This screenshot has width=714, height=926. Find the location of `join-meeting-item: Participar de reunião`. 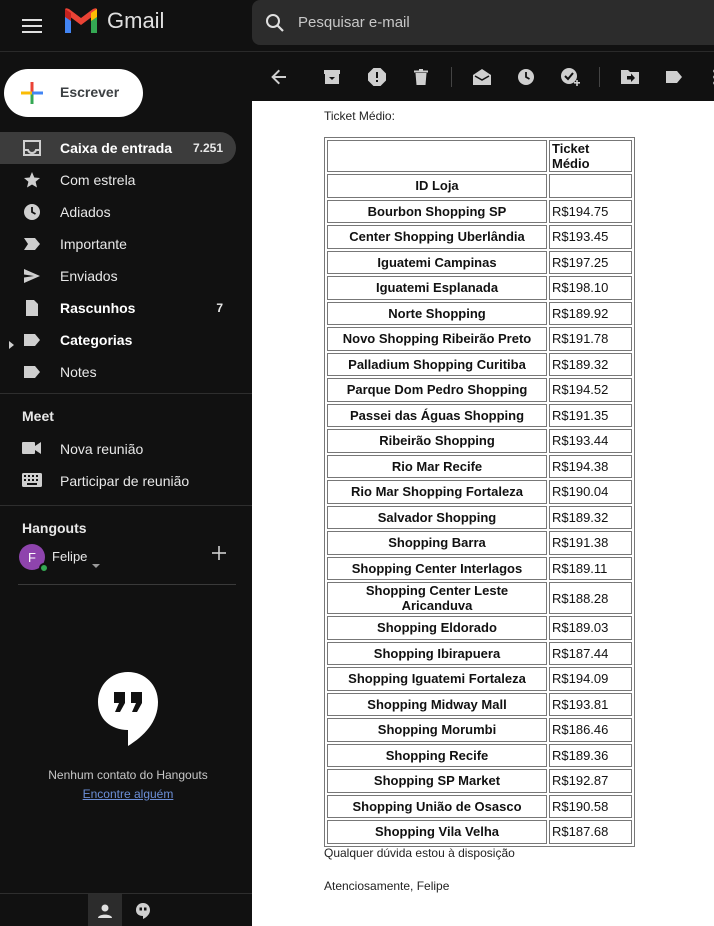

join-meeting-item: Participar de reunião is located at coordinates (118, 481).